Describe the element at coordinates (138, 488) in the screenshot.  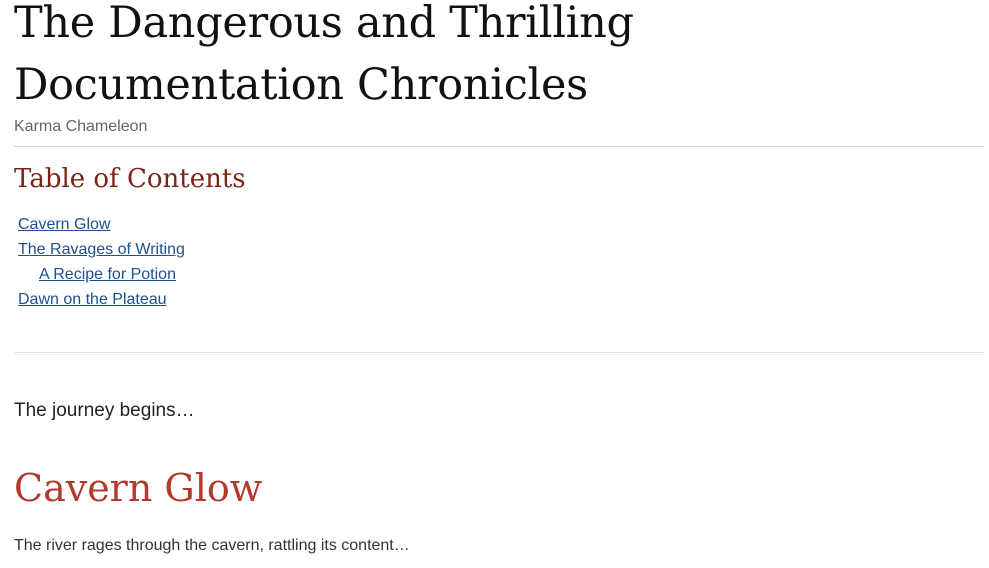
I see `section-heading: Cavern Glow` at that location.